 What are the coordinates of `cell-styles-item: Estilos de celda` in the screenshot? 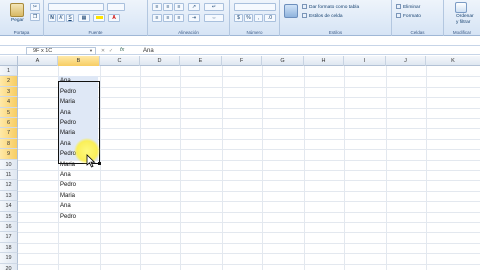 It's located at (322, 16).